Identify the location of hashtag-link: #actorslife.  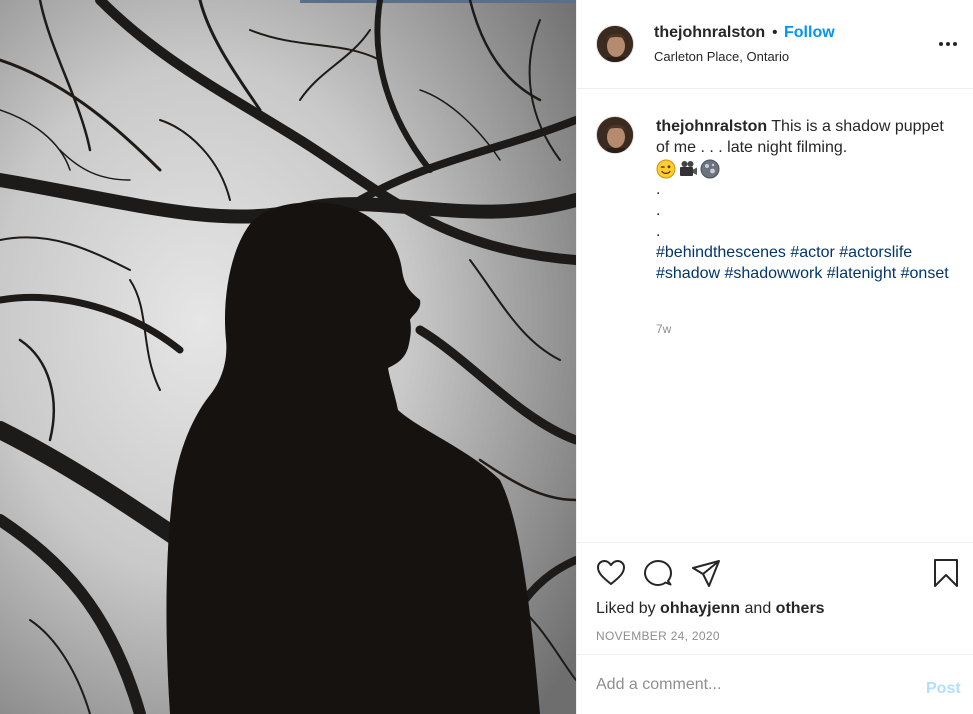
(875, 252).